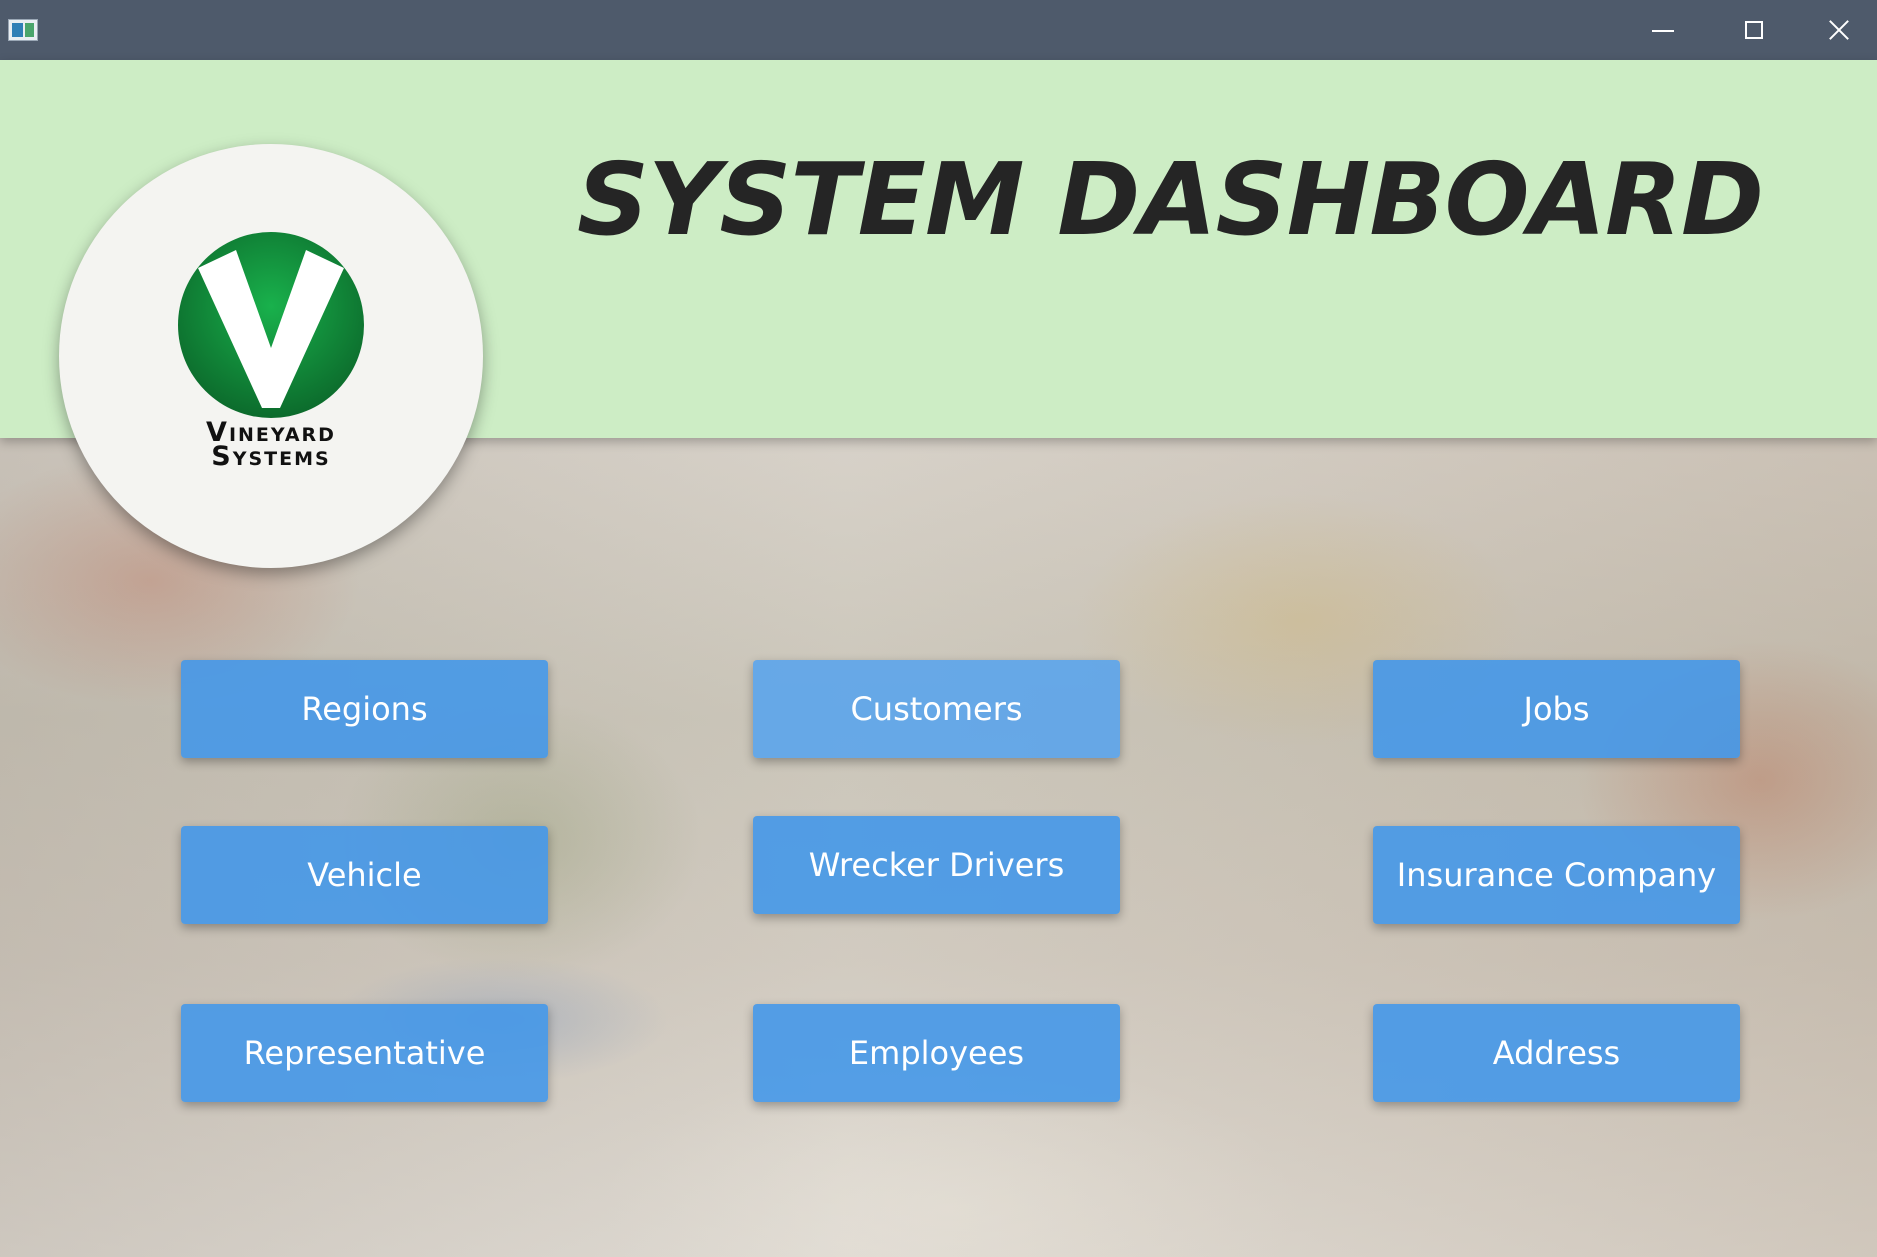 The width and height of the screenshot is (1877, 1257). I want to click on representative-button: Representative, so click(364, 1053).